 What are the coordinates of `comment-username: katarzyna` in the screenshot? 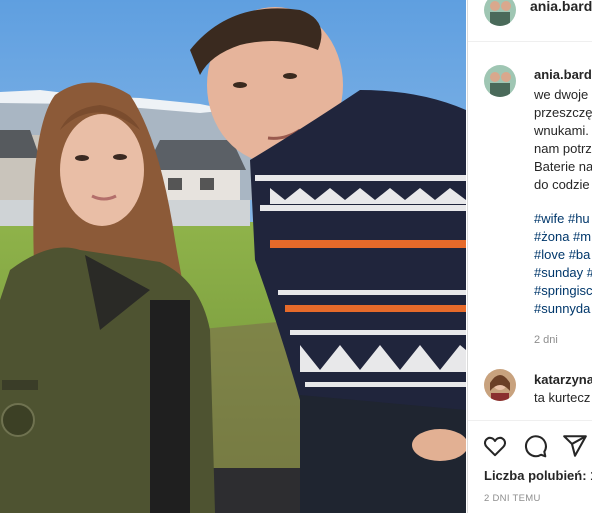 It's located at (563, 379).